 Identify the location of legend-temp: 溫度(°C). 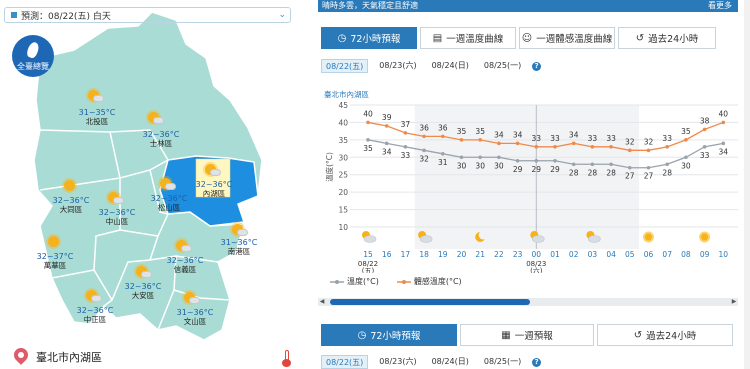
(354, 281).